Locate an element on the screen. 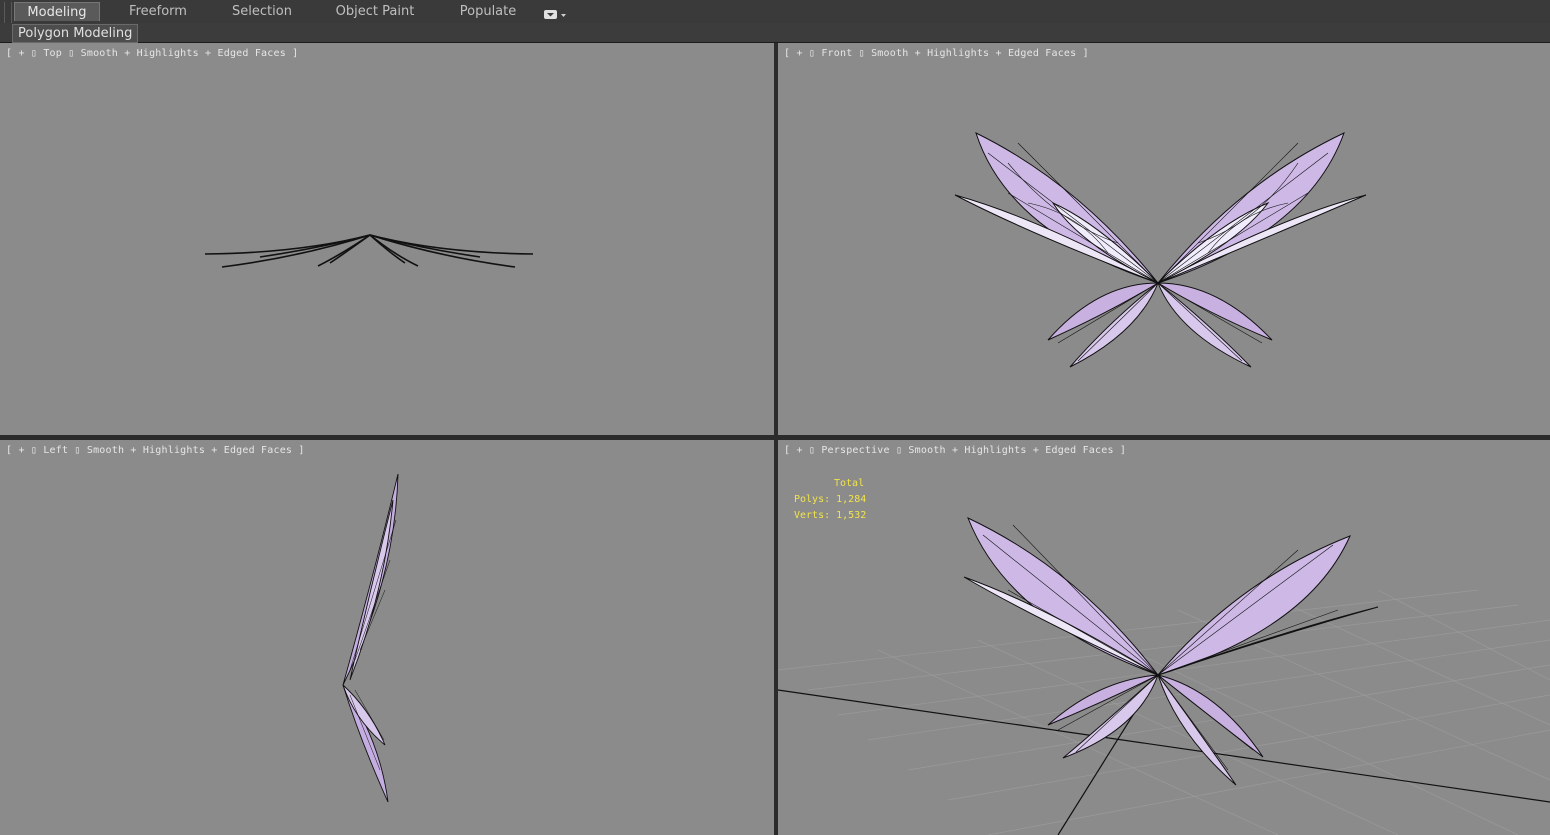 This screenshot has height=835, width=1550. ribbon-options-button is located at coordinates (555, 12).